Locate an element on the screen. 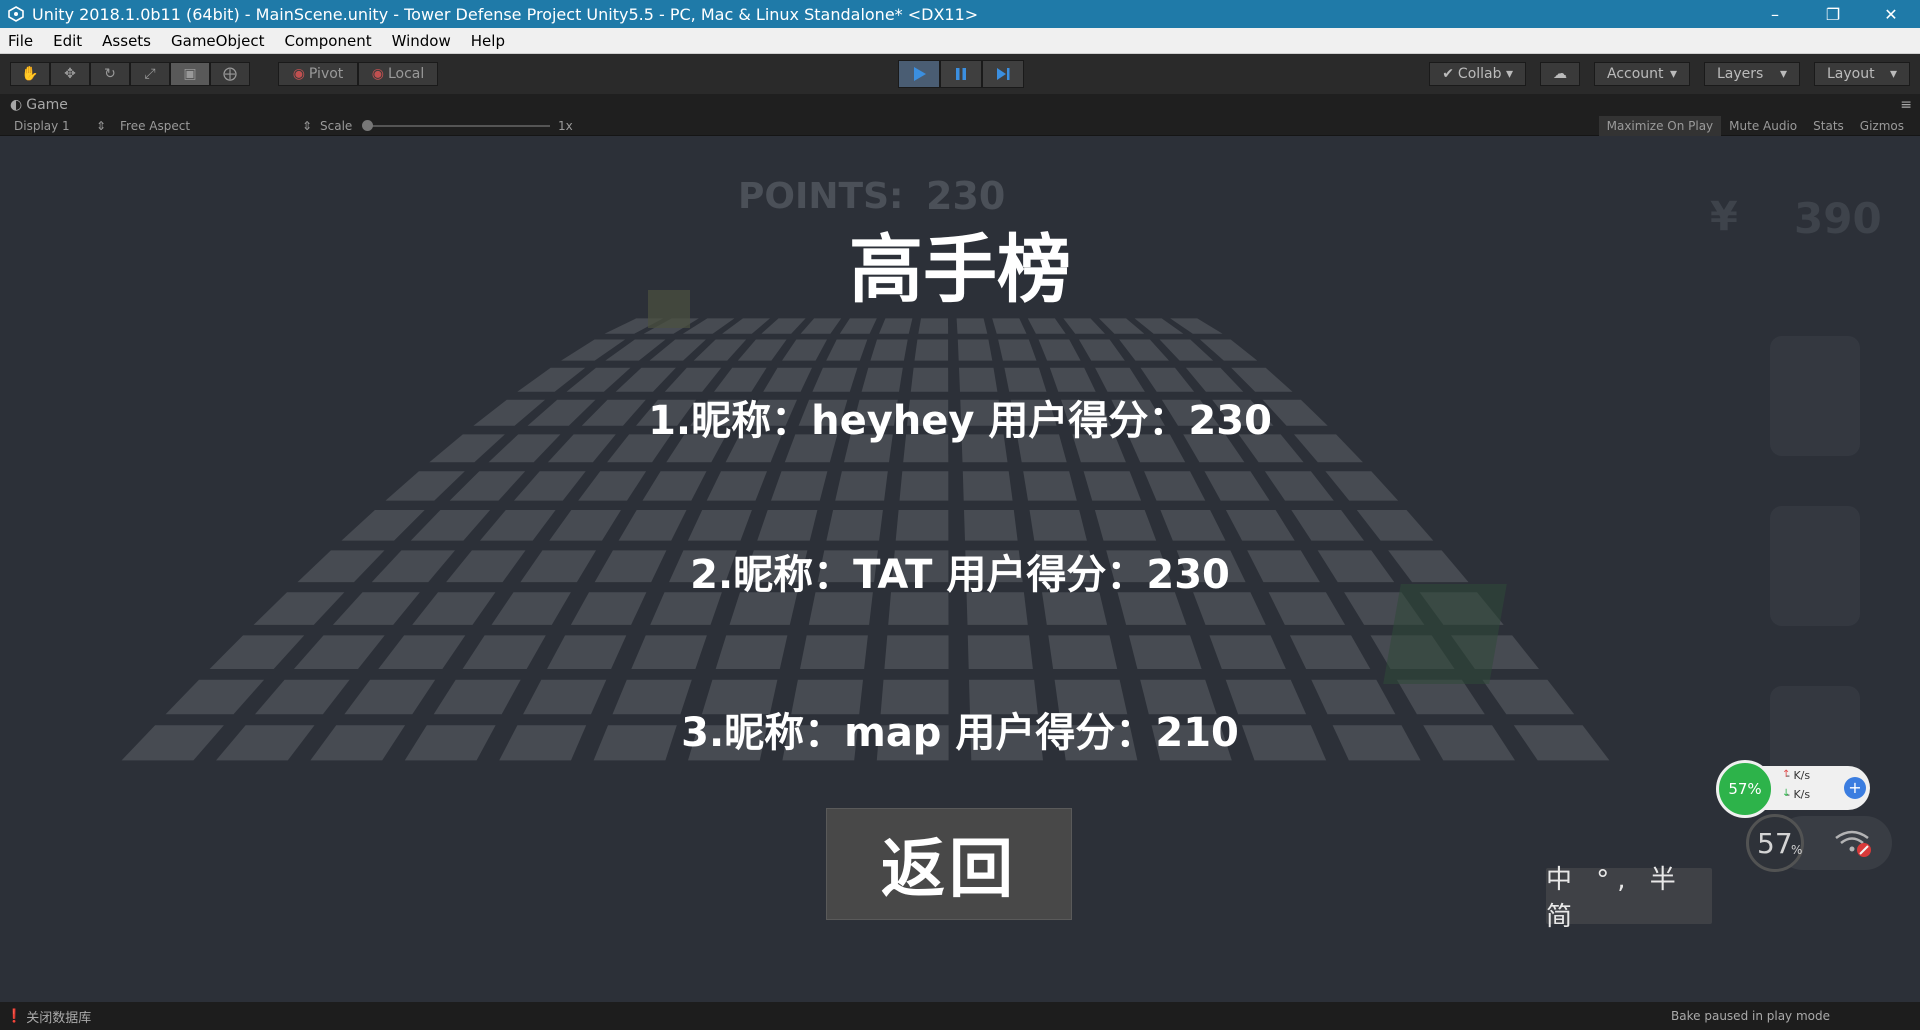  pause-icon is located at coordinates (961, 74).